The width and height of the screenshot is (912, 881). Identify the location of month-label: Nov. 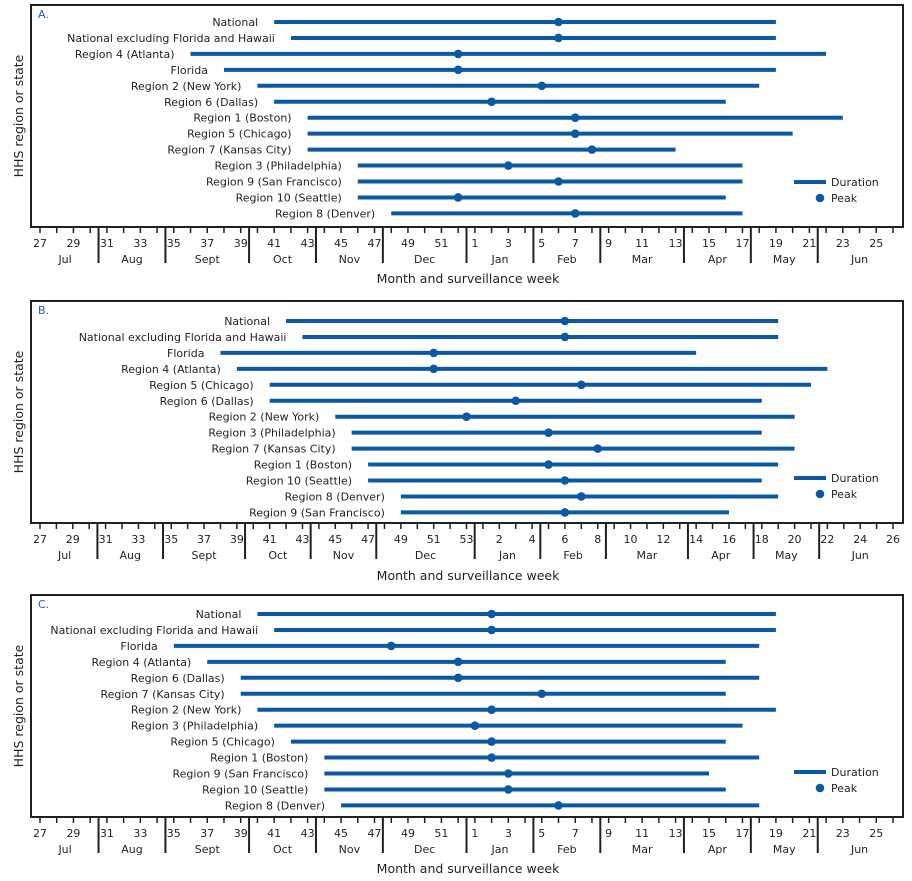
(350, 849).